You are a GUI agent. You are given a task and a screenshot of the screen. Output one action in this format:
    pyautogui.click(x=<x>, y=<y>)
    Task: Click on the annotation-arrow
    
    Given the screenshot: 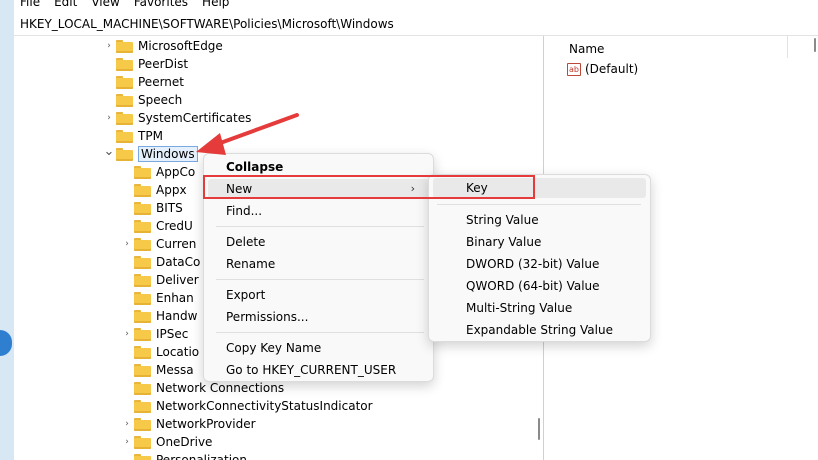 What is the action you would take?
    pyautogui.click(x=247, y=134)
    